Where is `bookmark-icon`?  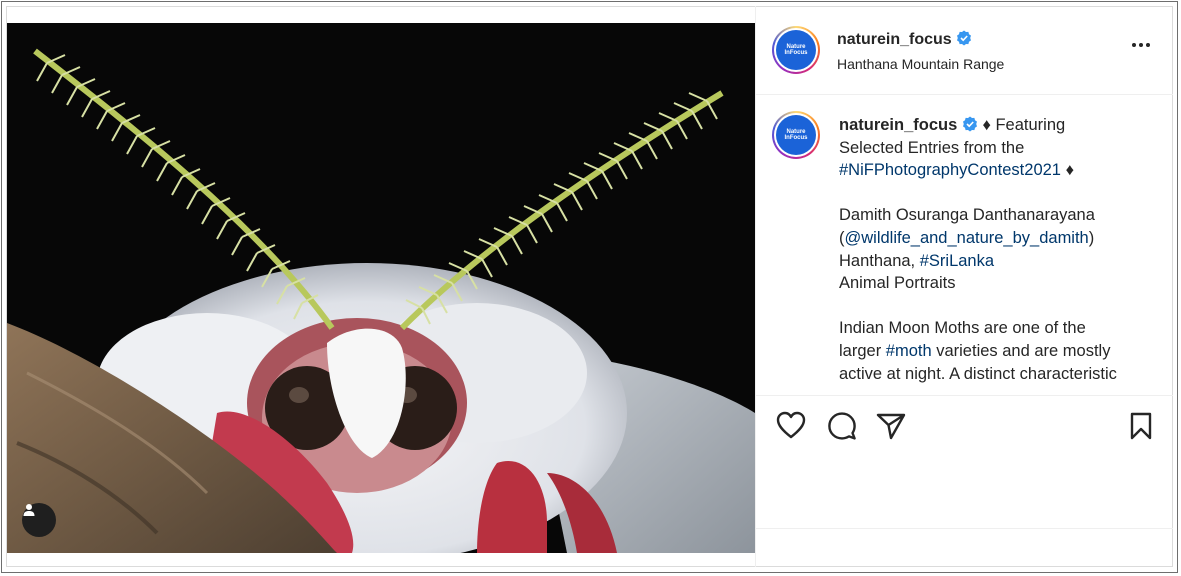
bookmark-icon is located at coordinates (1141, 426).